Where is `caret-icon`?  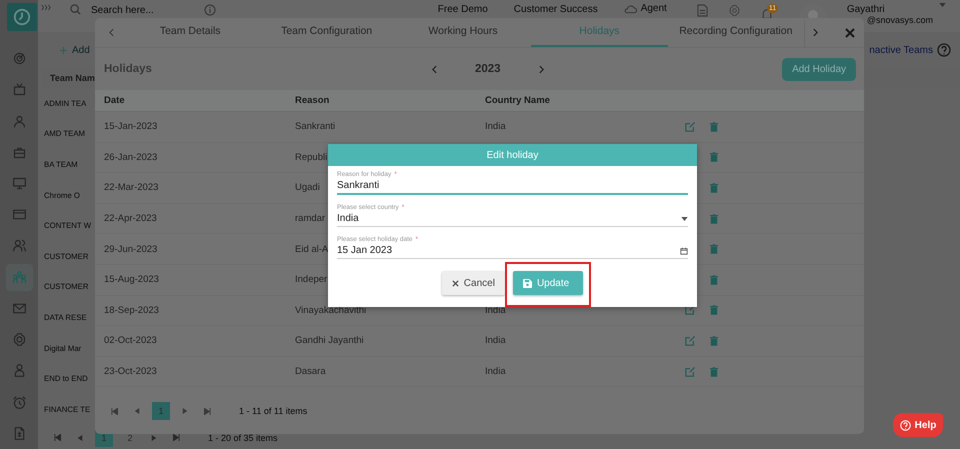
caret-icon is located at coordinates (942, 5).